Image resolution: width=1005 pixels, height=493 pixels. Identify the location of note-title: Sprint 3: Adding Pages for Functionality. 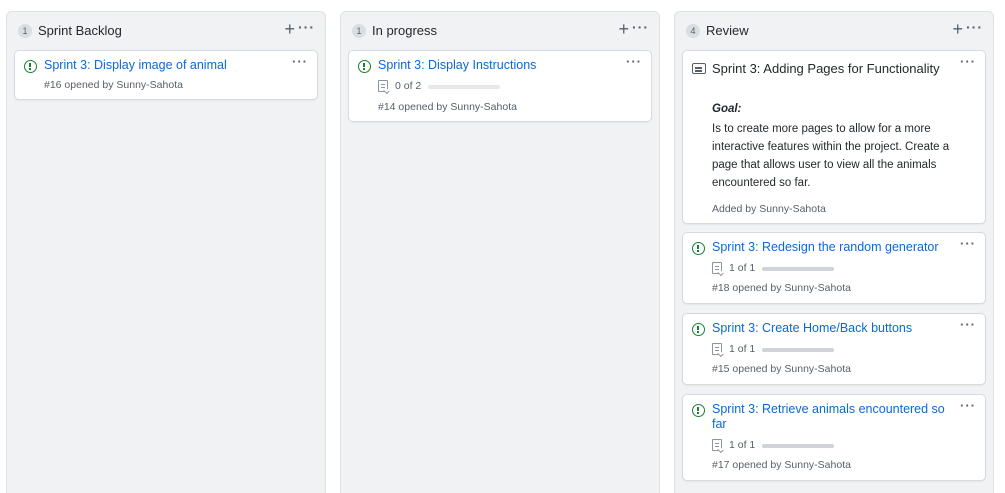
(826, 68).